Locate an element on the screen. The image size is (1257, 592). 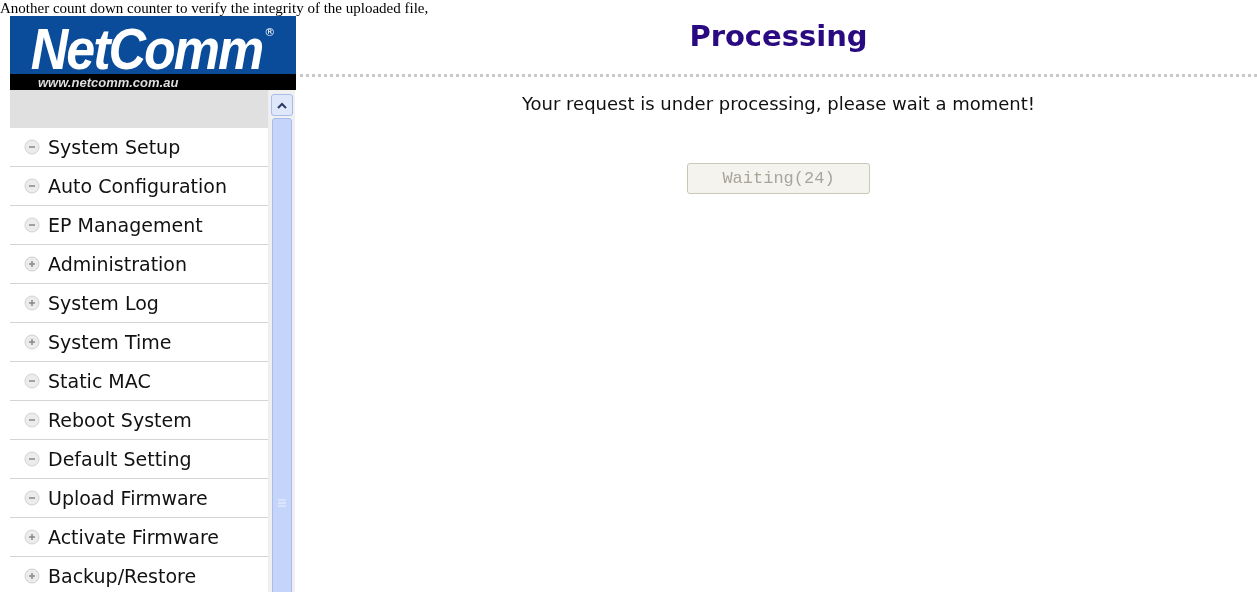
logo-url: www.netcomm.com.au is located at coordinates (108, 82).